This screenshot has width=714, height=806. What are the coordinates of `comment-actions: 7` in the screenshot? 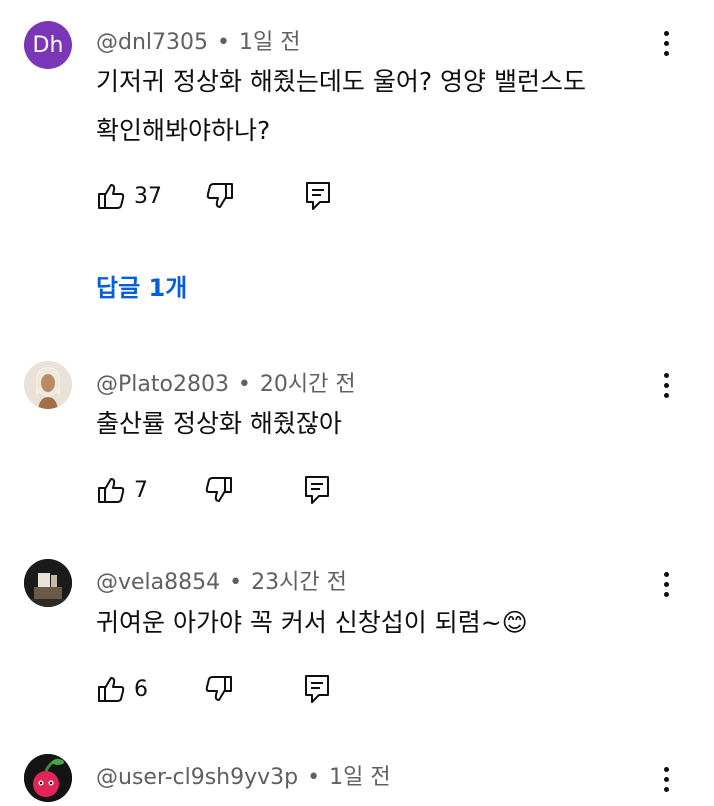 It's located at (214, 490).